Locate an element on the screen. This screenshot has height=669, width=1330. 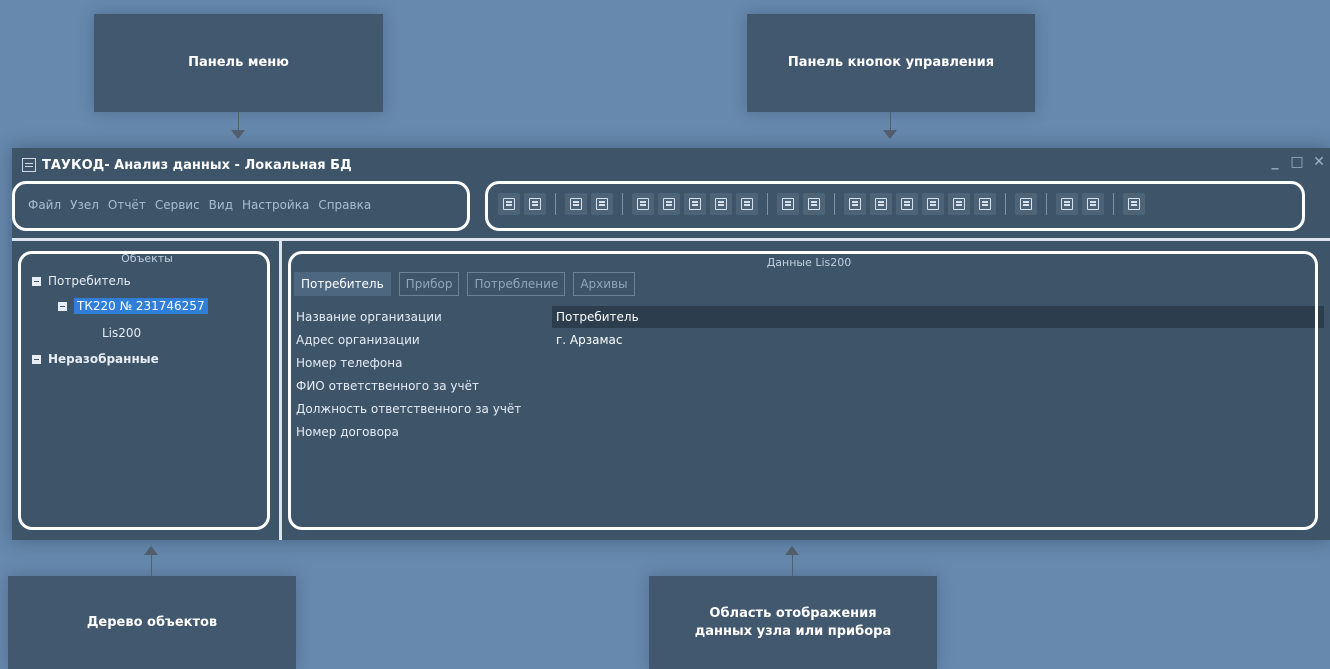
database-table-icon is located at coordinates (1067, 204).